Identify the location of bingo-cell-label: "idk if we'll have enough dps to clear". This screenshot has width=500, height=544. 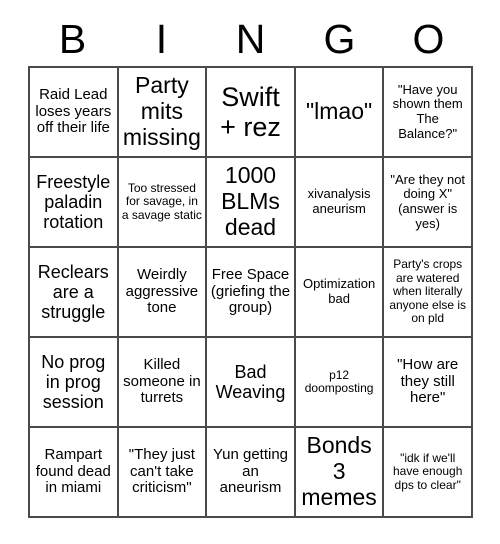
(427, 471).